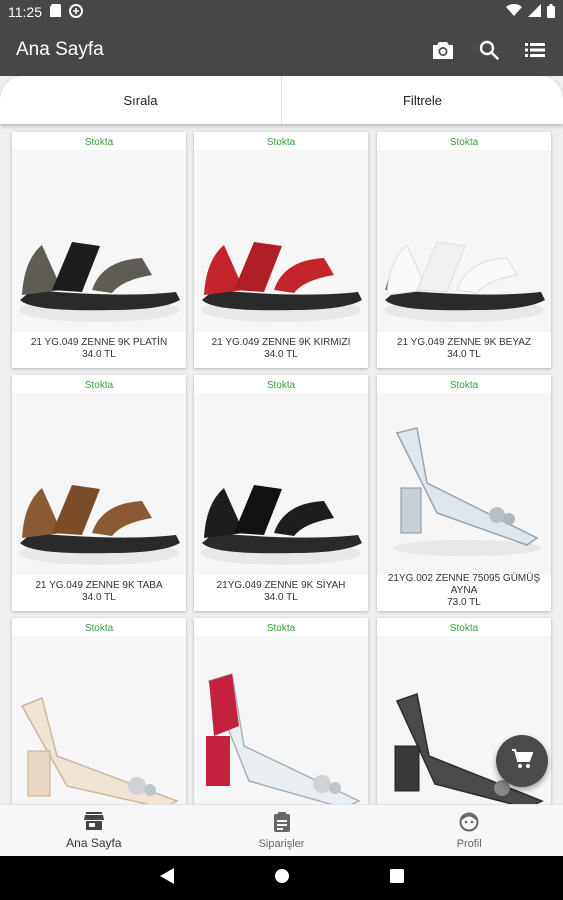 The width and height of the screenshot is (563, 900). I want to click on home-icon, so click(282, 878).